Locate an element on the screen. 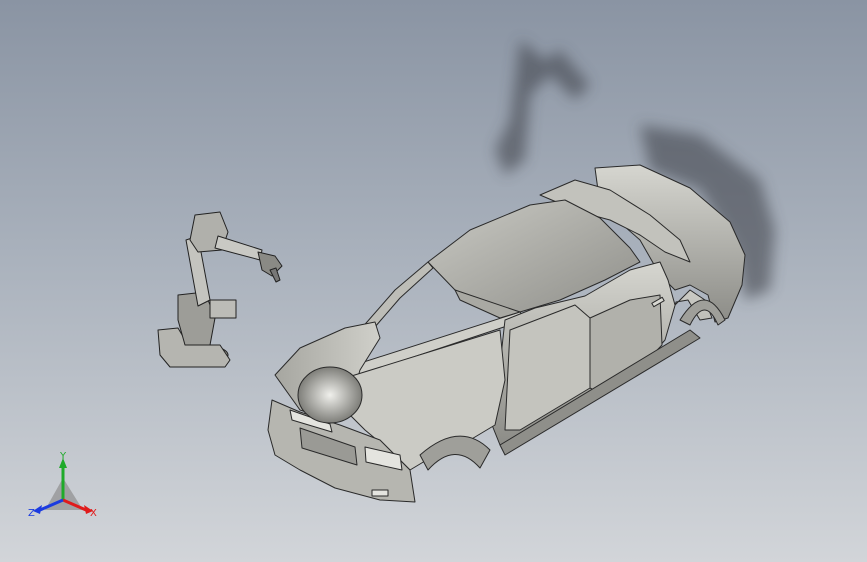  robot-counterweight is located at coordinates (223, 309).